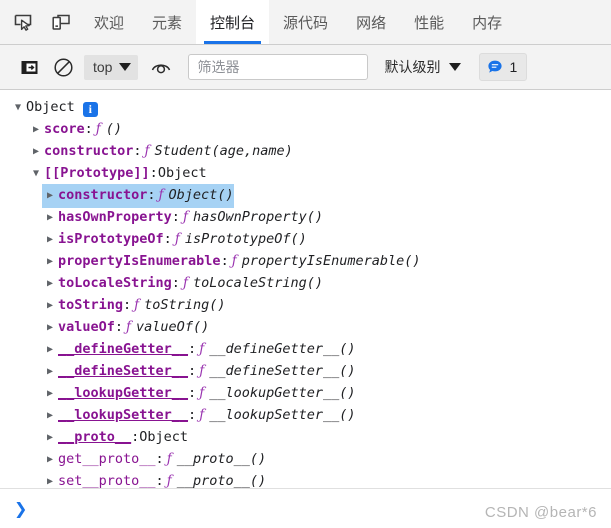 The image size is (611, 528). What do you see at coordinates (282, 349) in the screenshot?
I see `property-value: __defineGetter__()` at bounding box center [282, 349].